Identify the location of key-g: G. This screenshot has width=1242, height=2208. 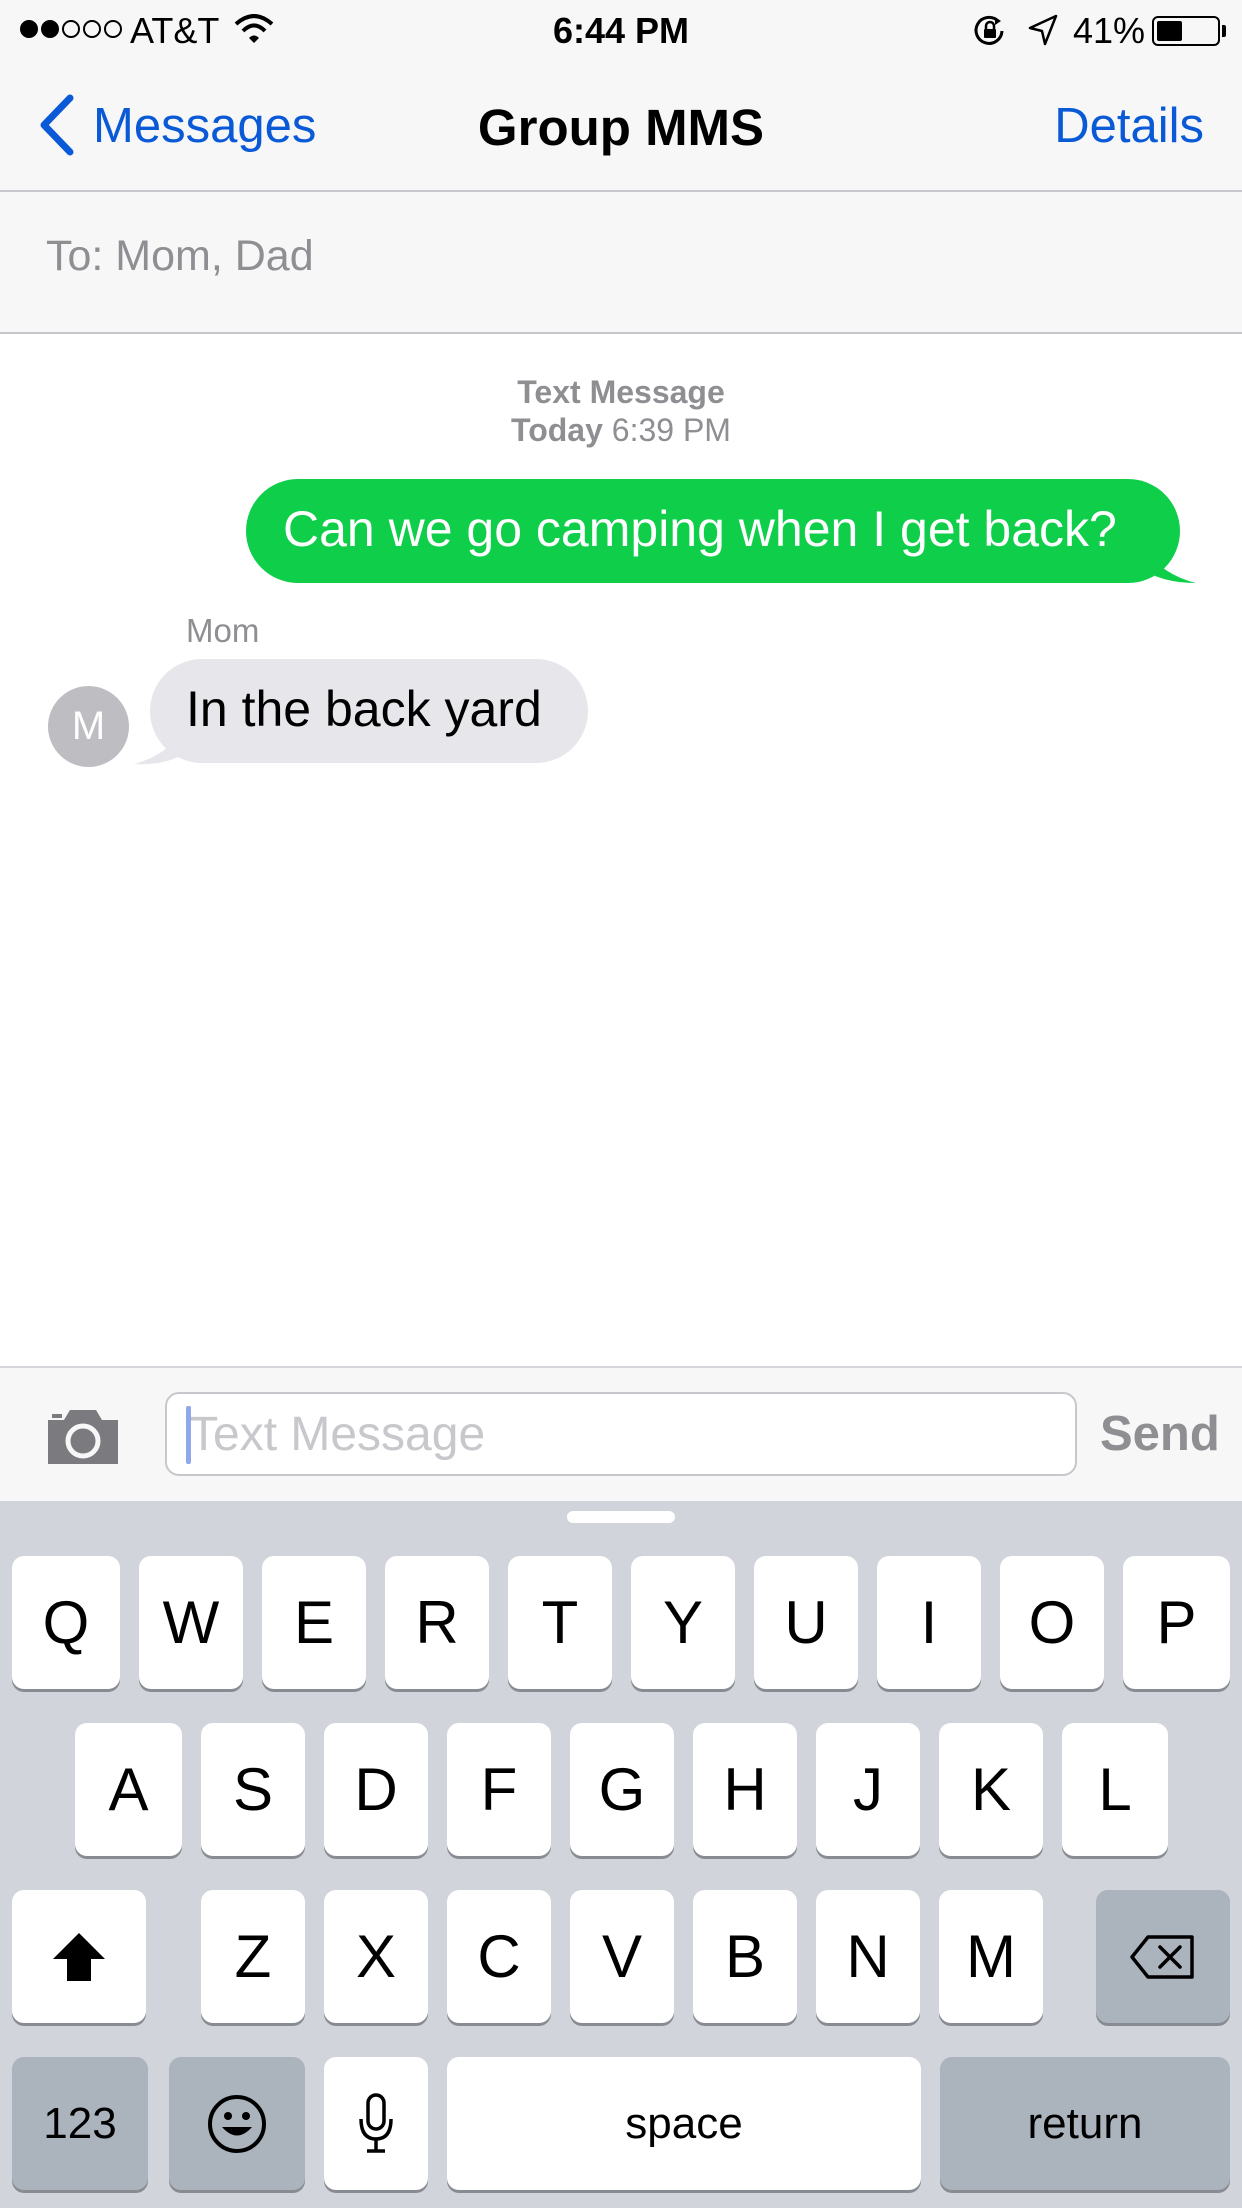
(622, 1789).